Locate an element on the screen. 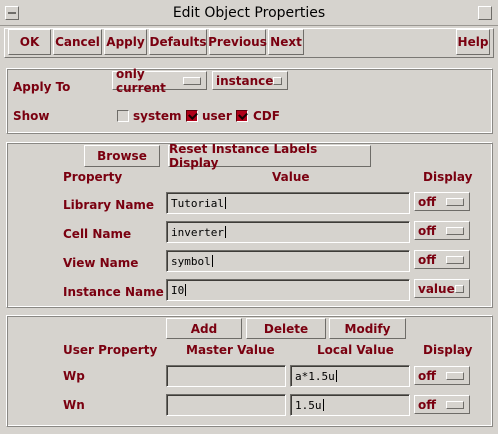 The width and height of the screenshot is (498, 434). cell-name-field: inverter is located at coordinates (288, 232).